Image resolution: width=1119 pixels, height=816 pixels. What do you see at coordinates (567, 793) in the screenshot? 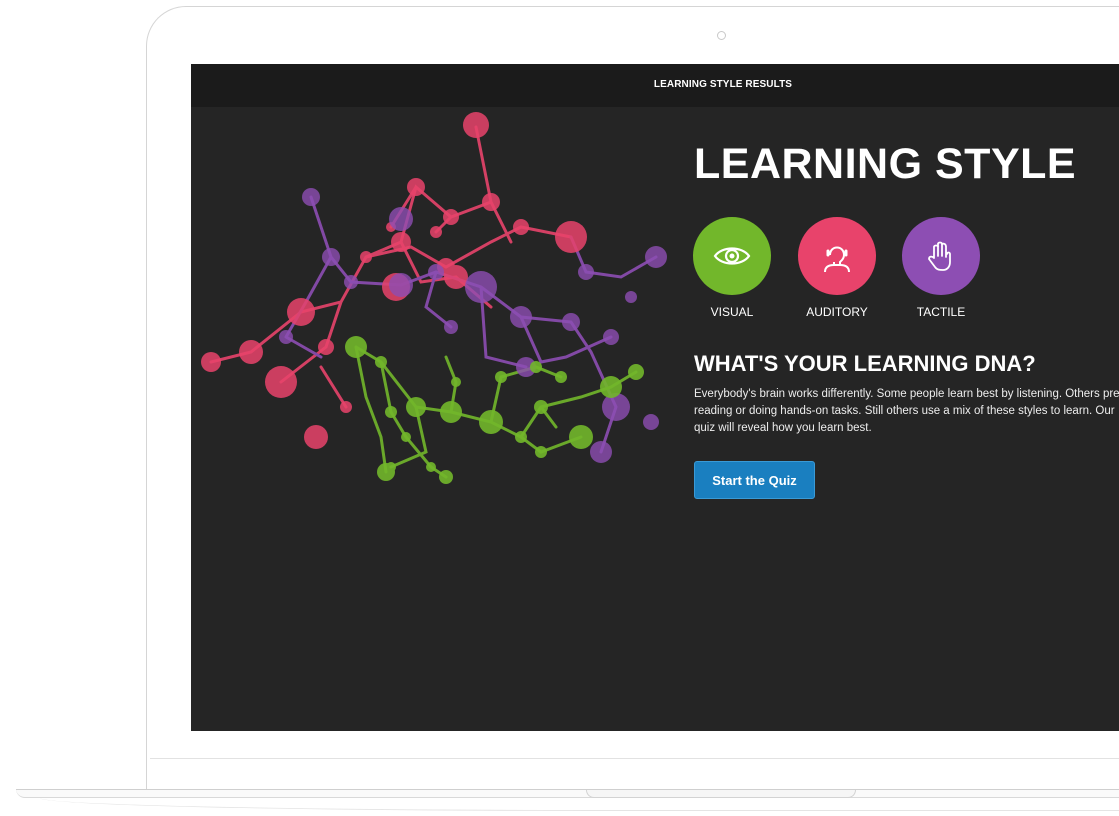
I see `laptop-base` at bounding box center [567, 793].